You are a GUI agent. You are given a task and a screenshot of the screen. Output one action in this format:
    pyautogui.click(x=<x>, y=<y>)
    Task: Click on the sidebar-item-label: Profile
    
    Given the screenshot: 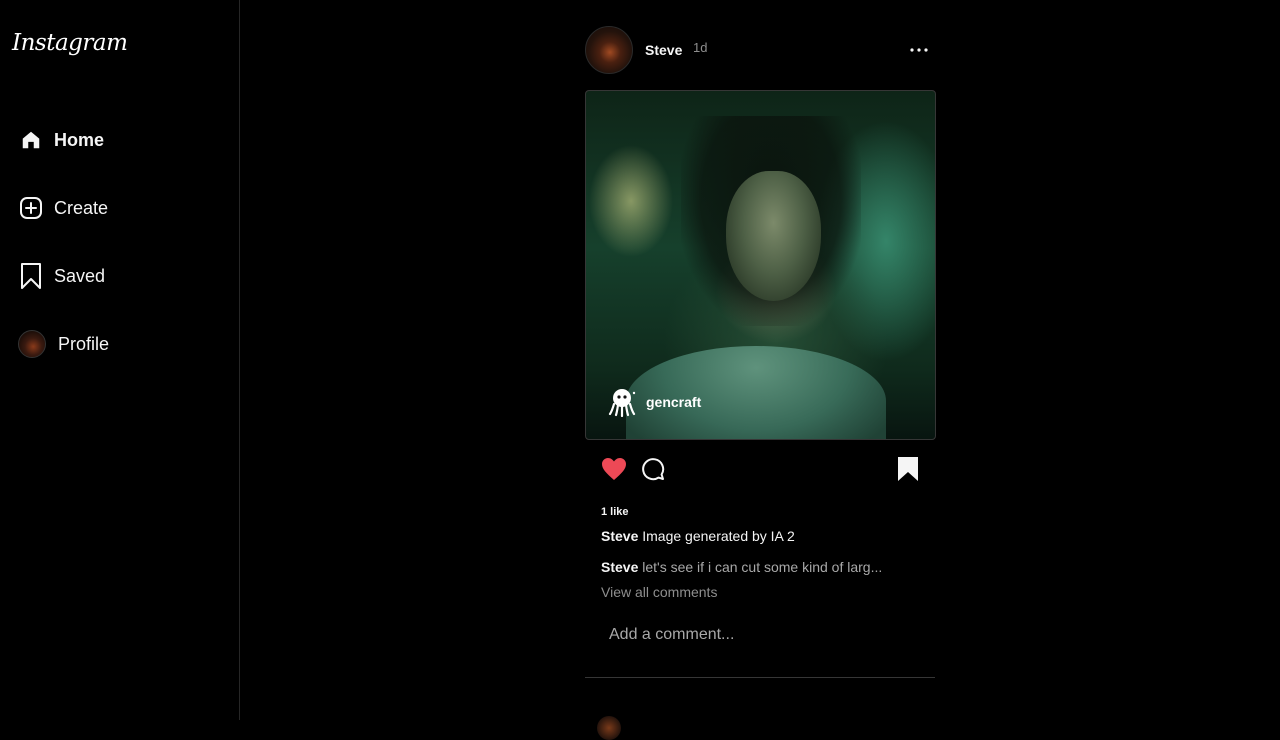 What is the action you would take?
    pyautogui.click(x=84, y=343)
    